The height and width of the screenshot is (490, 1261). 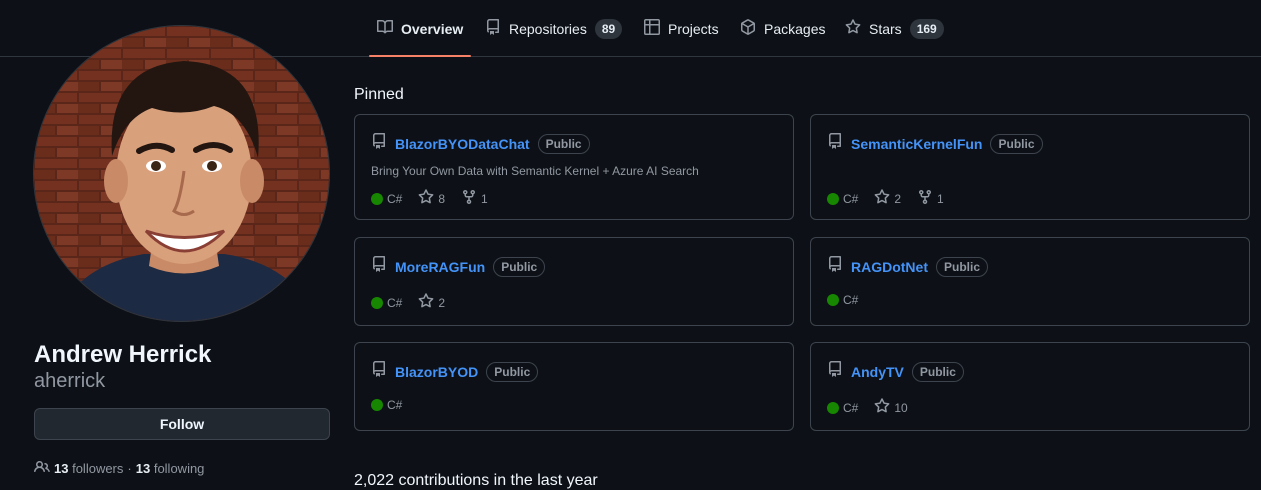 I want to click on avatar, so click(x=181, y=173).